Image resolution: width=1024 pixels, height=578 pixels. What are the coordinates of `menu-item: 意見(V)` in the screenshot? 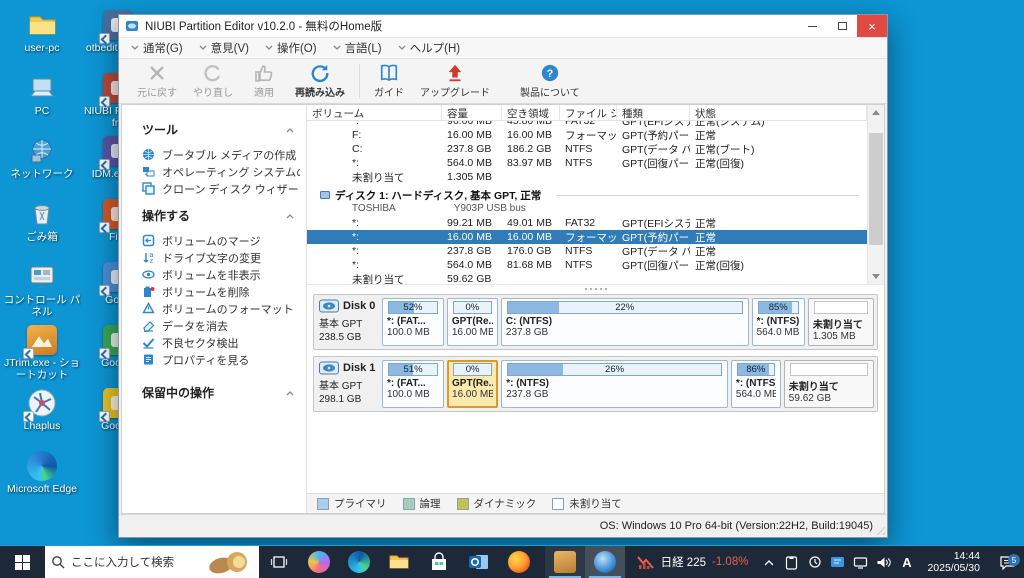 It's located at (226, 48).